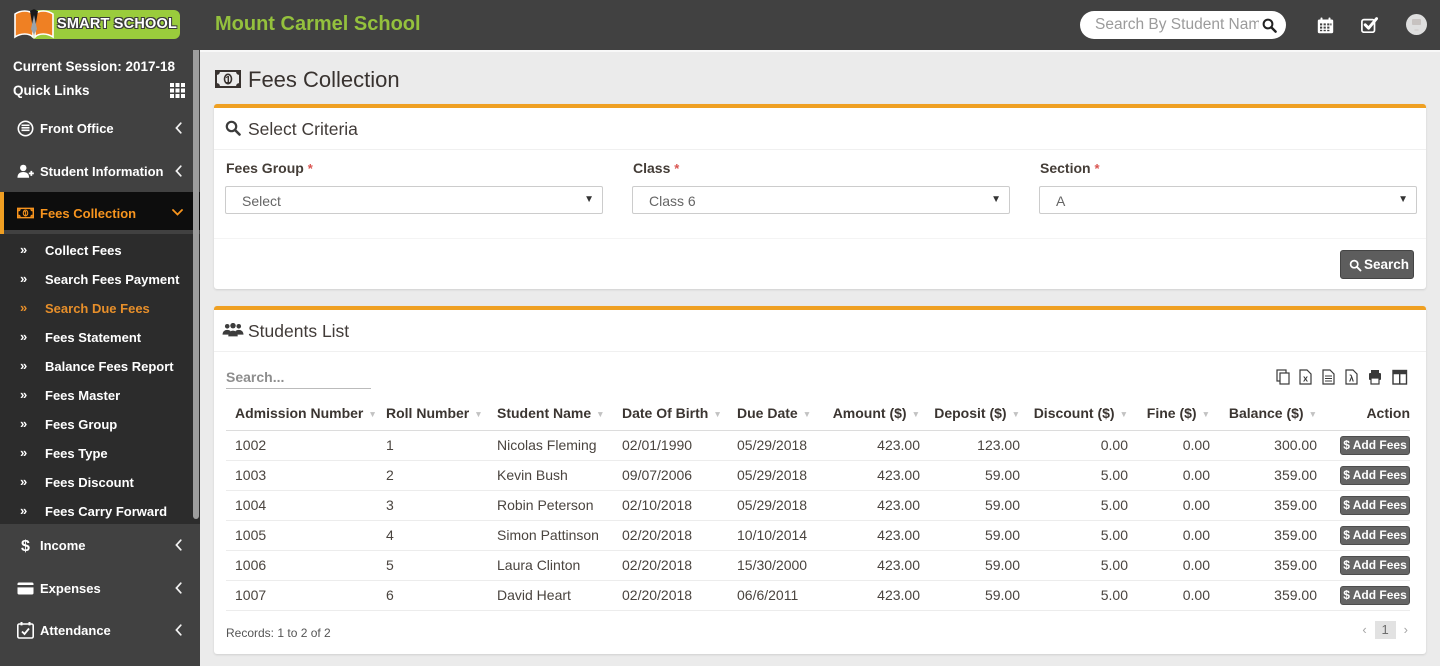  What do you see at coordinates (1305, 379) in the screenshot?
I see `svg-text: x` at bounding box center [1305, 379].